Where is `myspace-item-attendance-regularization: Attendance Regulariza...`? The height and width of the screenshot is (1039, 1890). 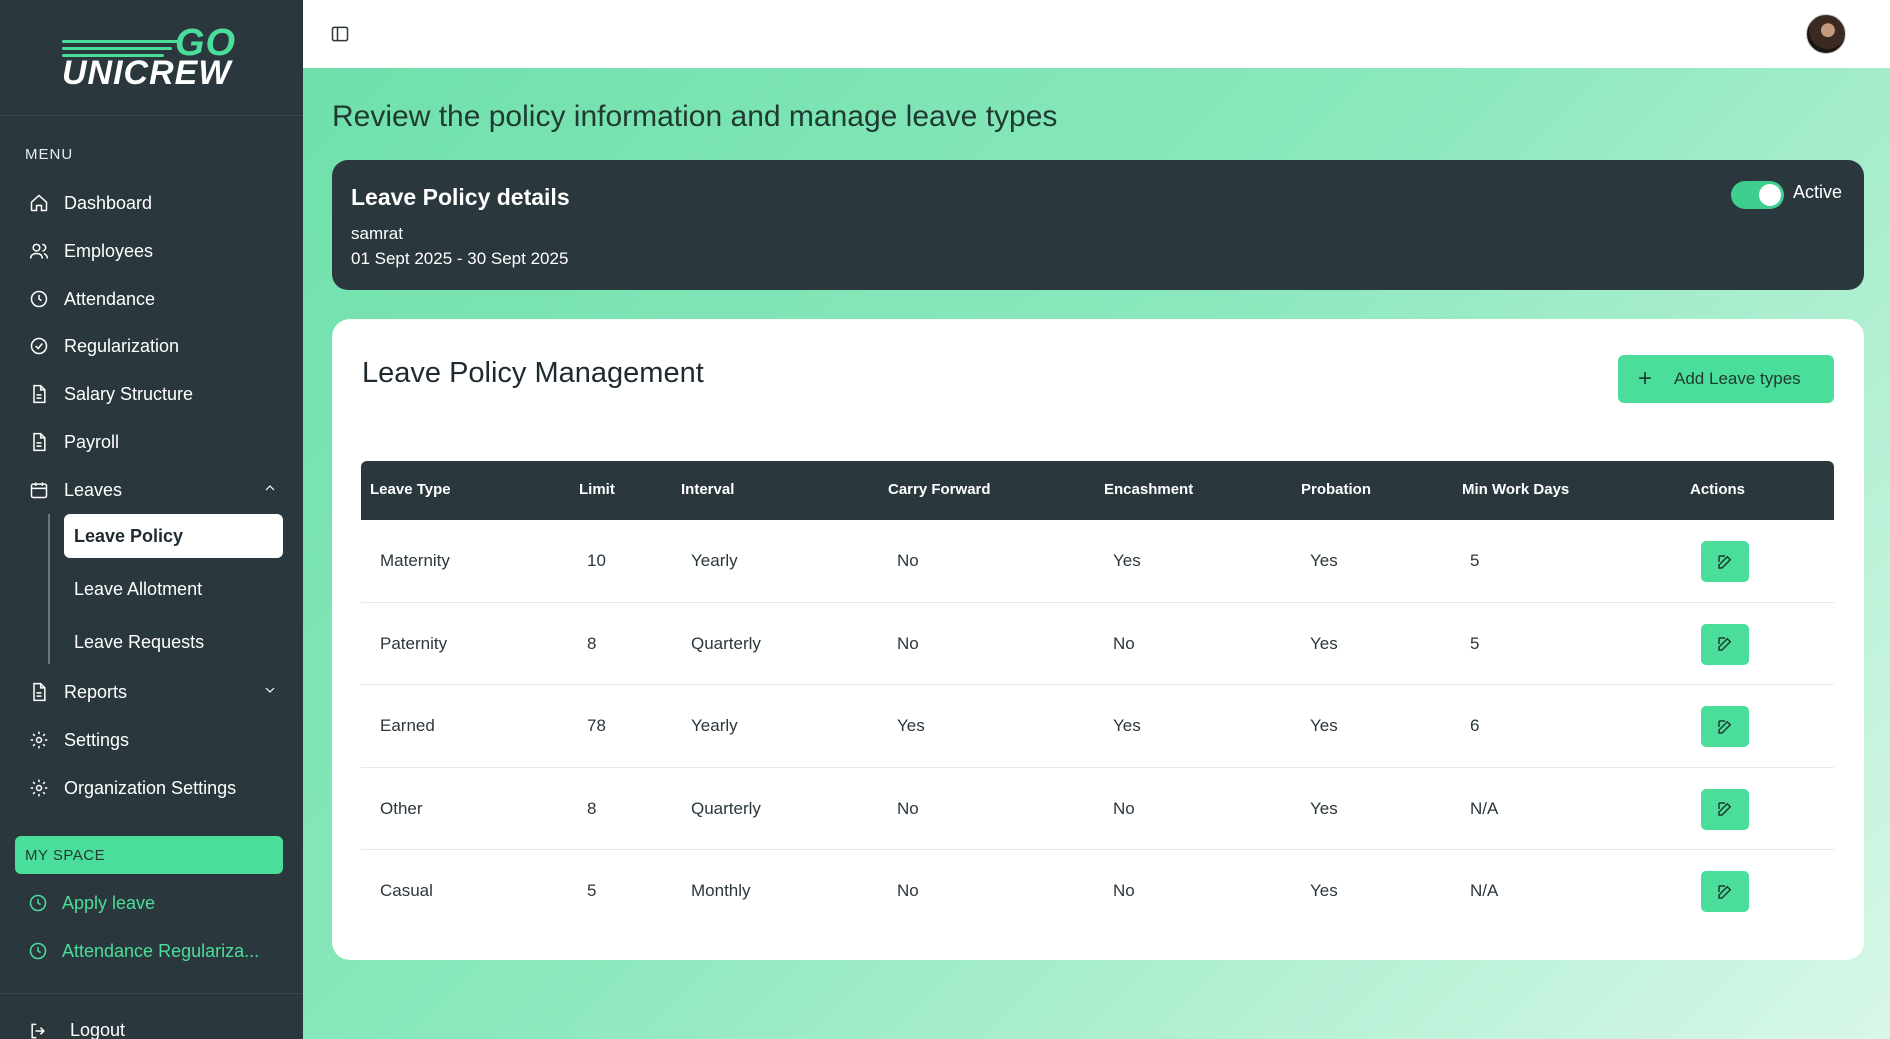
myspace-item-attendance-regularization: Attendance Regulariza... is located at coordinates (143, 951).